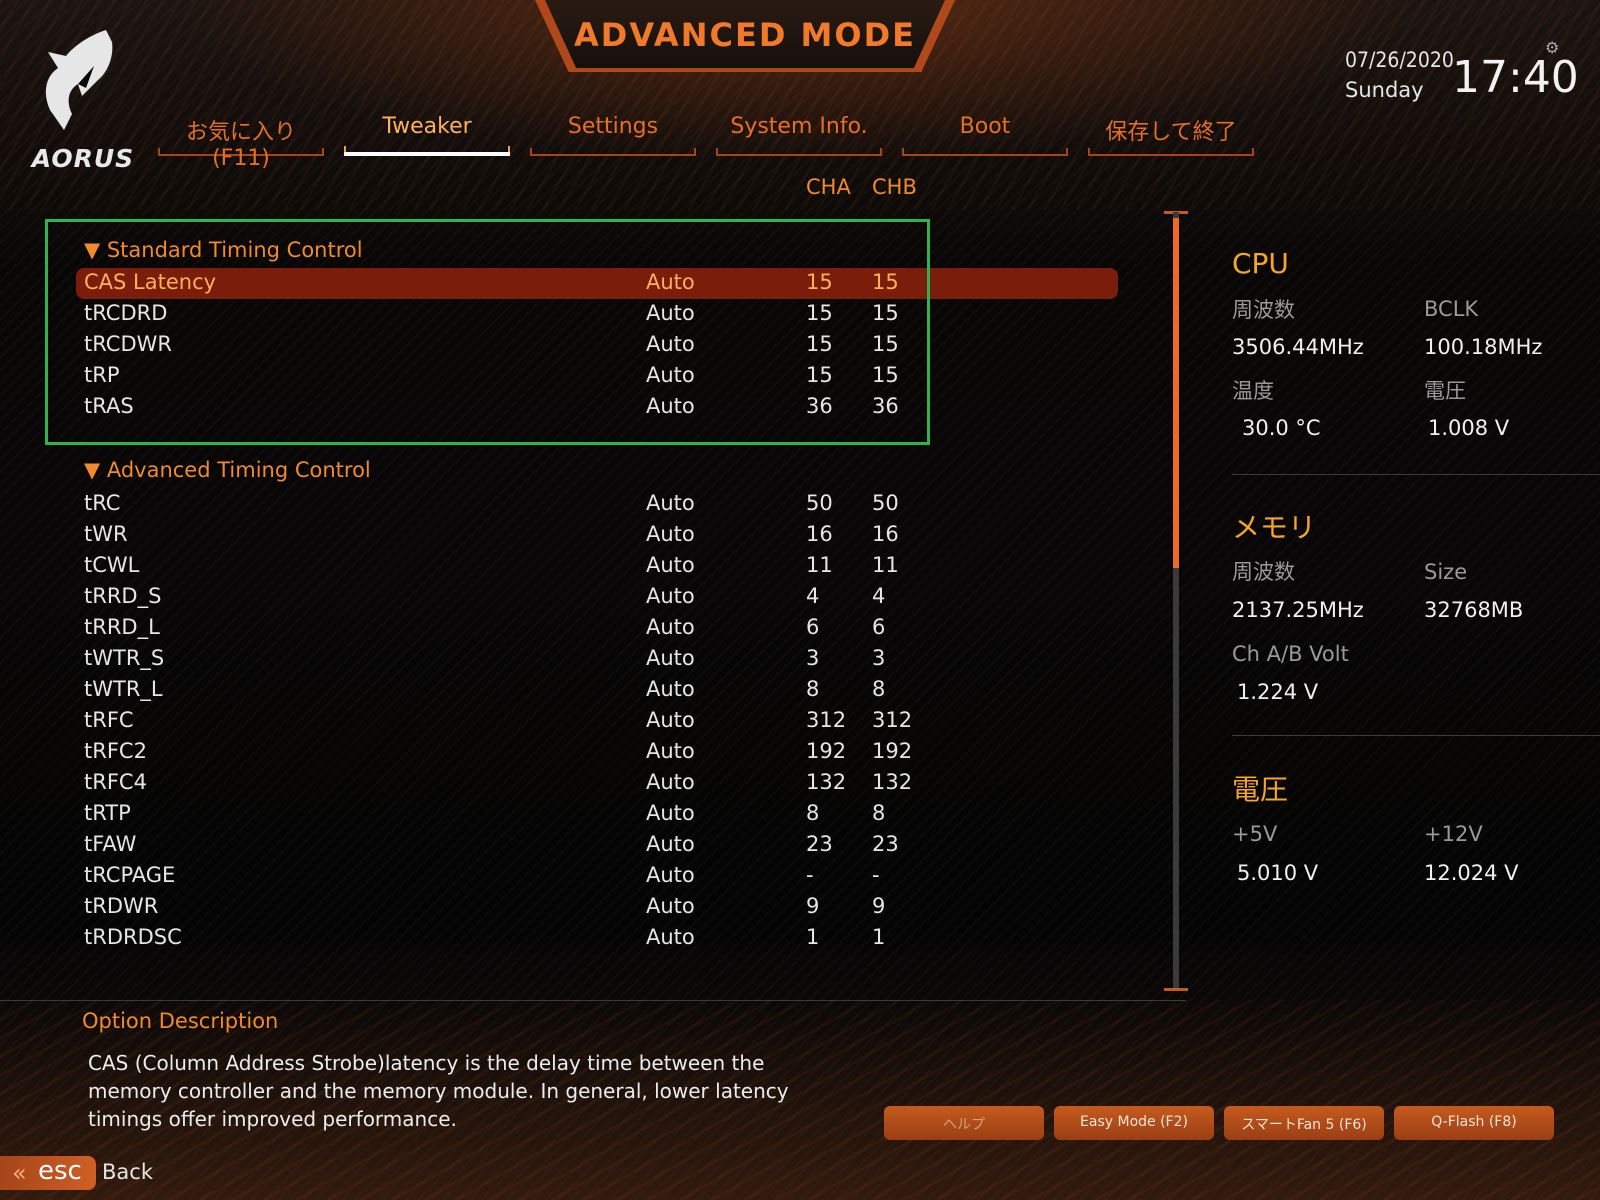 The height and width of the screenshot is (1200, 1600). Describe the element at coordinates (1552, 47) in the screenshot. I see `gear-icon: ⚙` at that location.